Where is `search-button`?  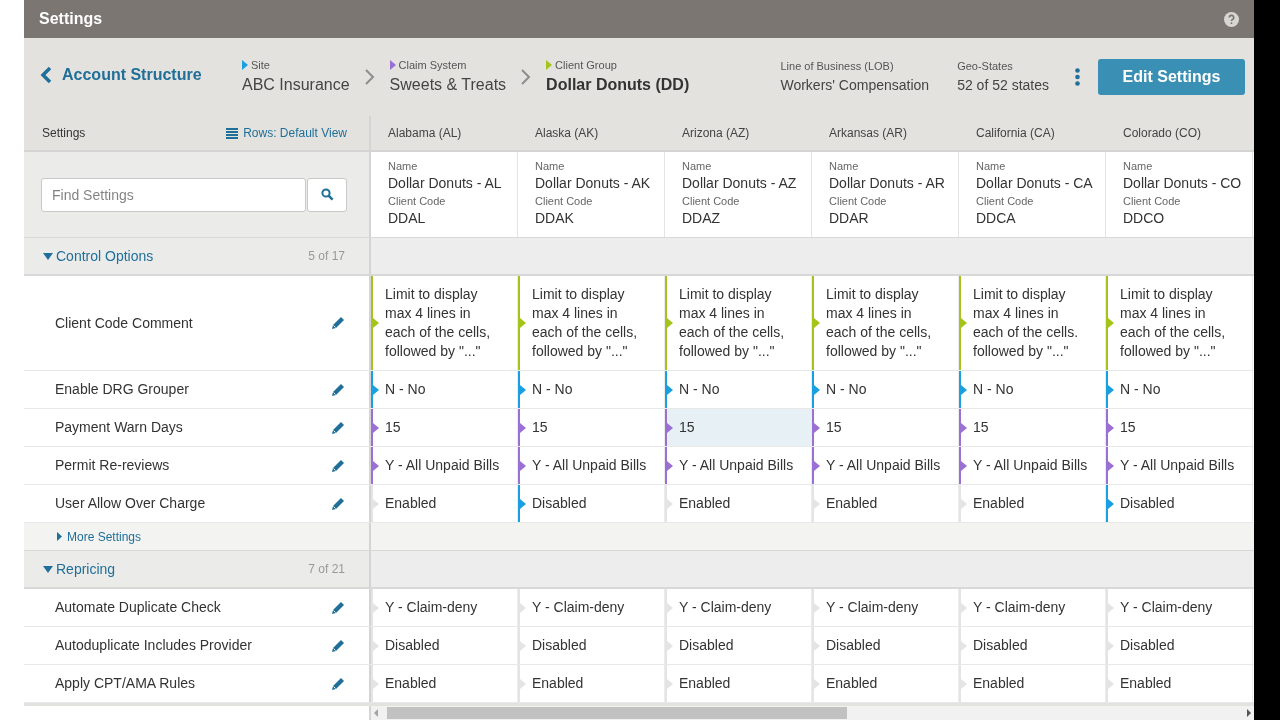 search-button is located at coordinates (327, 194).